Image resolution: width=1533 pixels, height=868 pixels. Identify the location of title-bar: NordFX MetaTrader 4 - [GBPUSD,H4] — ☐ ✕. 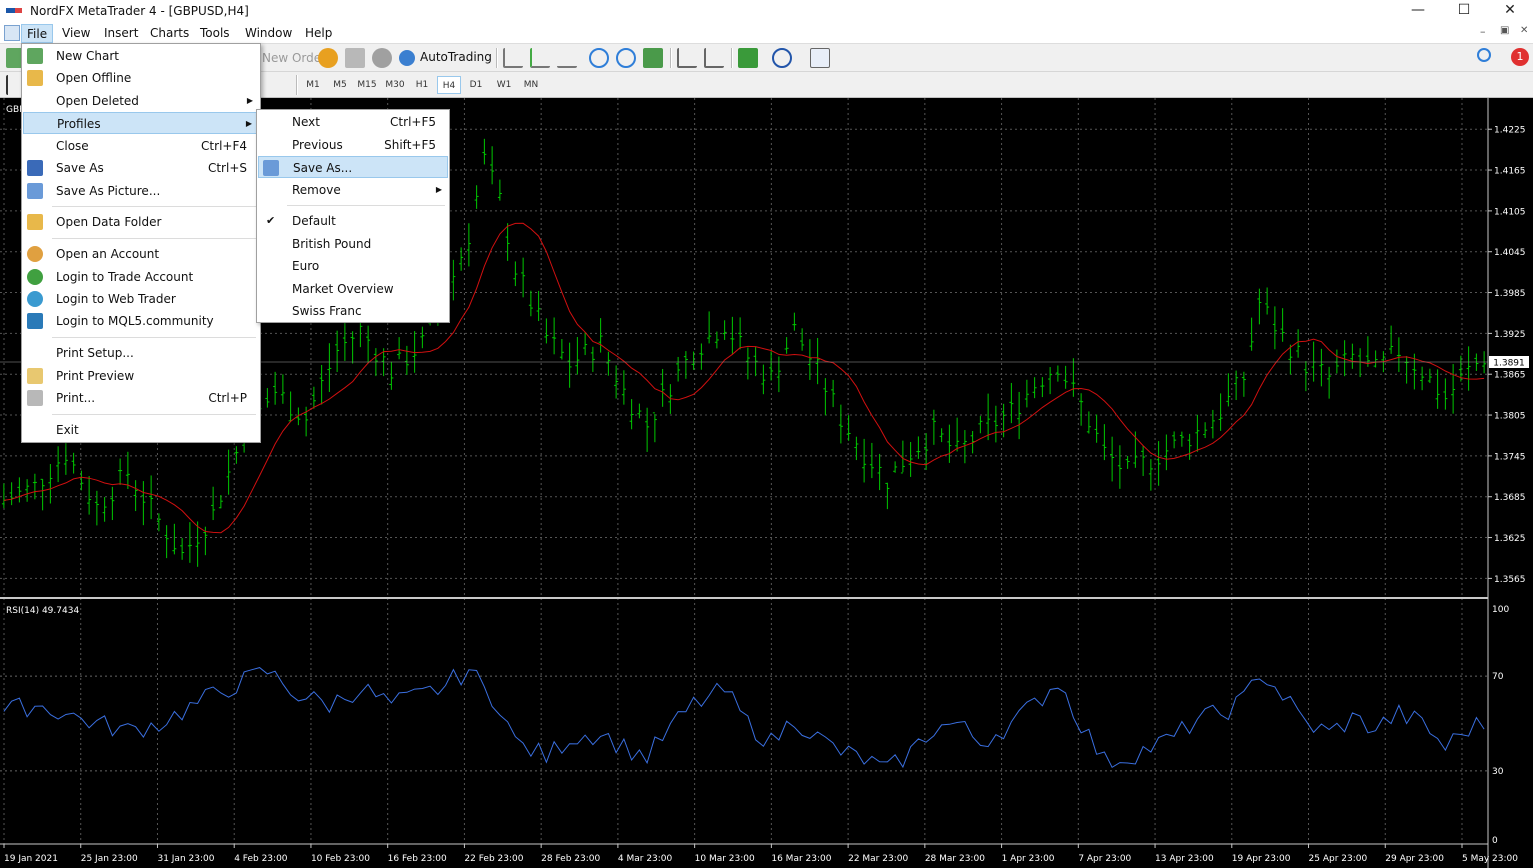
(766, 11).